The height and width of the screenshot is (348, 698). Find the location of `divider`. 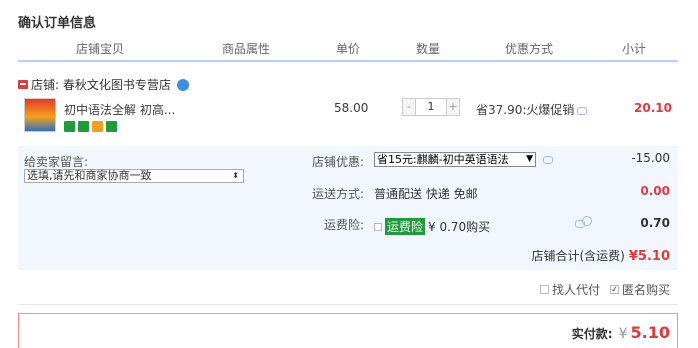

divider is located at coordinates (348, 304).